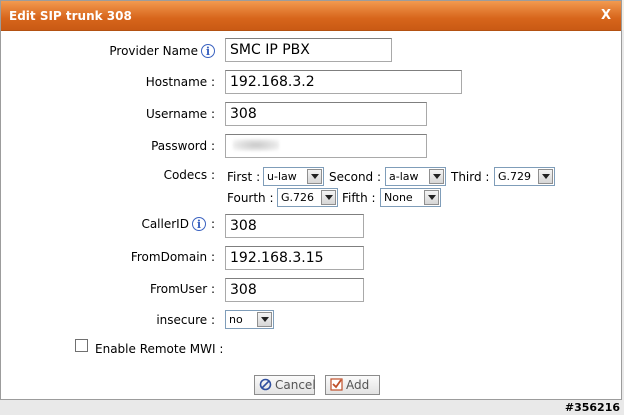  Describe the element at coordinates (236, 319) in the screenshot. I see `insecure-value: no` at that location.